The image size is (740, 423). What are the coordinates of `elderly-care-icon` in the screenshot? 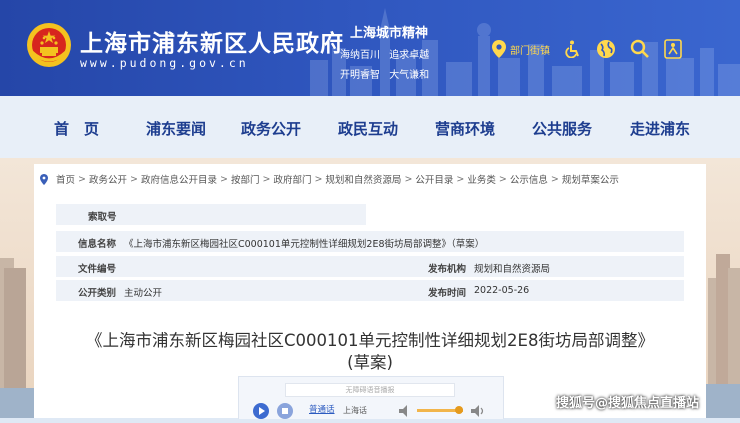 It's located at (673, 49).